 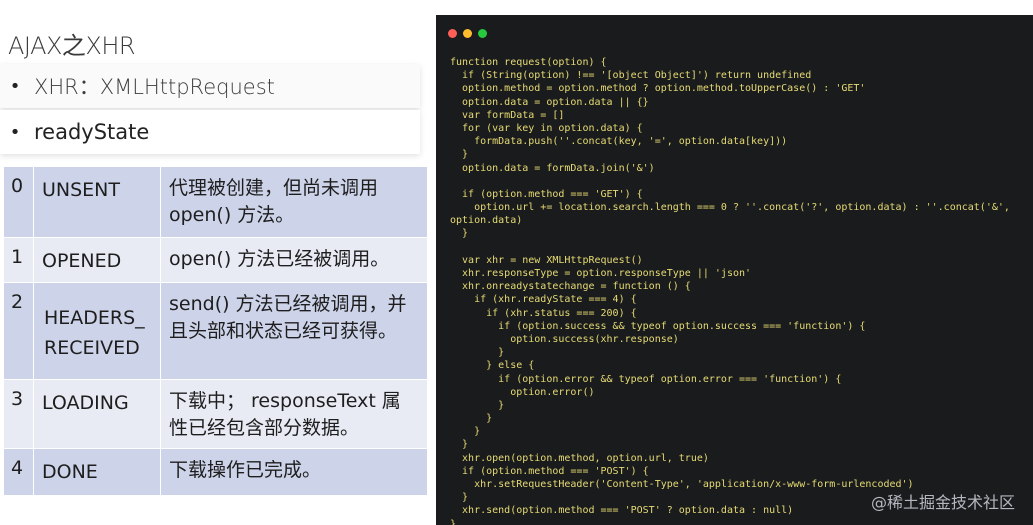 I want to click on state-number: 2, so click(x=18, y=331).